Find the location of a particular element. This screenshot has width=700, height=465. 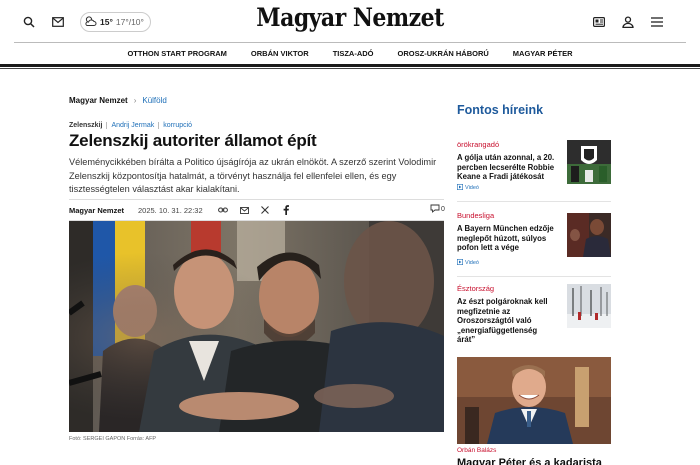

tag-link: korrupció is located at coordinates (177, 125).